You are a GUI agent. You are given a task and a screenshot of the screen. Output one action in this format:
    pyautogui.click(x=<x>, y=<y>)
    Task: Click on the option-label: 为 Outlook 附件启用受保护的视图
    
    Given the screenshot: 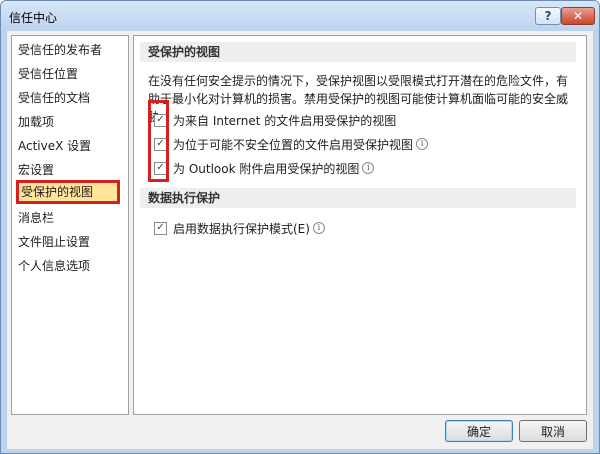 What is the action you would take?
    pyautogui.click(x=266, y=168)
    